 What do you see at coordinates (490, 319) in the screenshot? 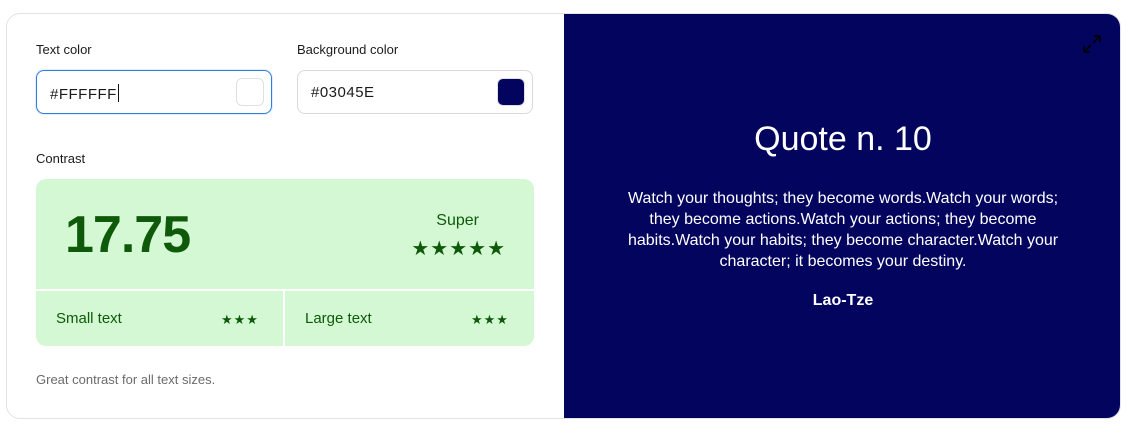
I see `large-text-stars: ★★★` at bounding box center [490, 319].